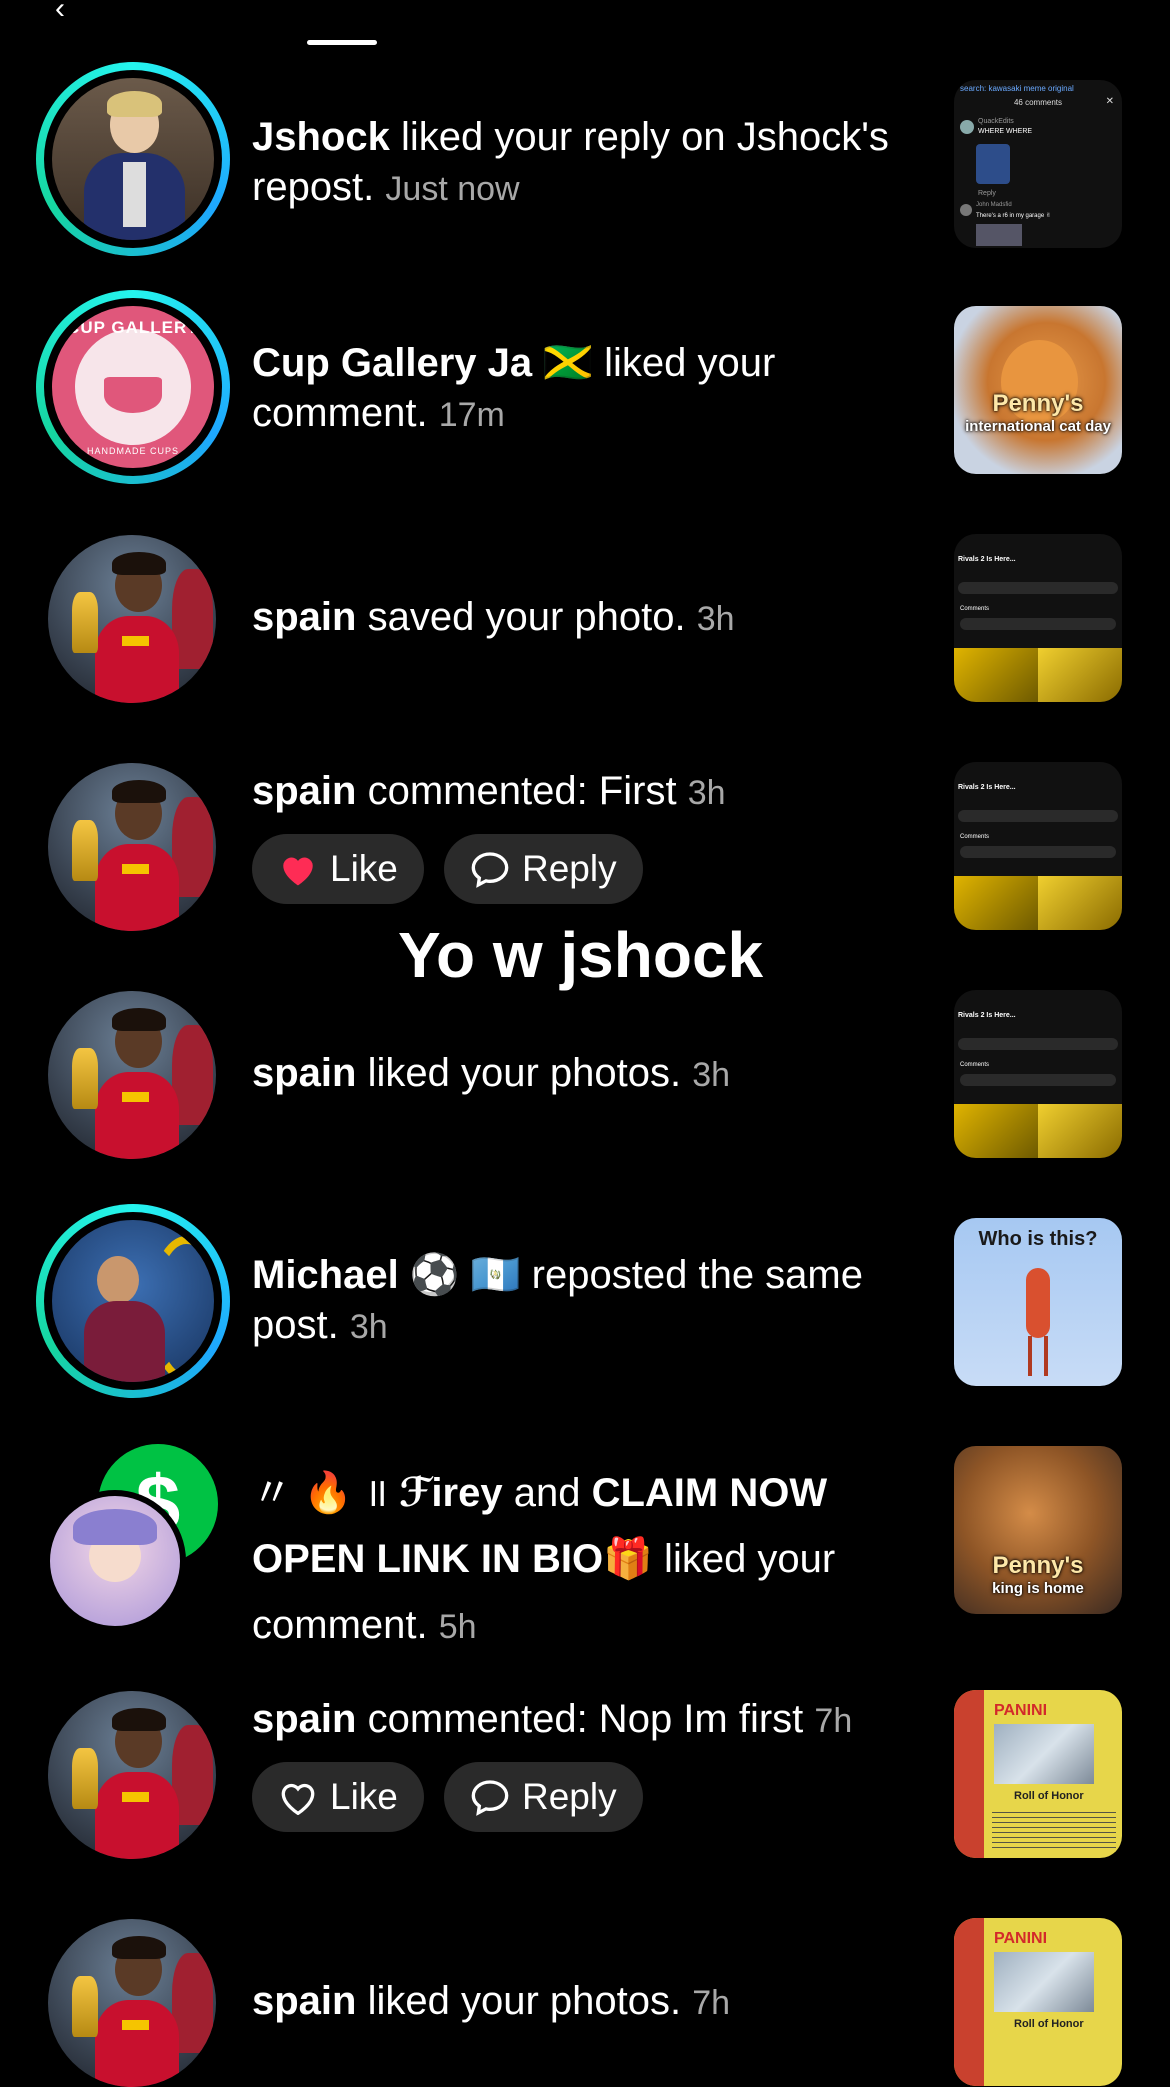 The width and height of the screenshot is (1170, 2087). What do you see at coordinates (457, 1627) in the screenshot?
I see `timestamp: 5h` at bounding box center [457, 1627].